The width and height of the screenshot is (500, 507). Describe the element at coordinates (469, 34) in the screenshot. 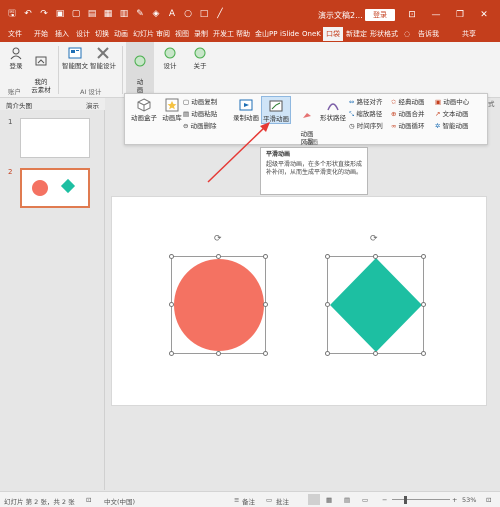

I see `share-button: 共享` at that location.